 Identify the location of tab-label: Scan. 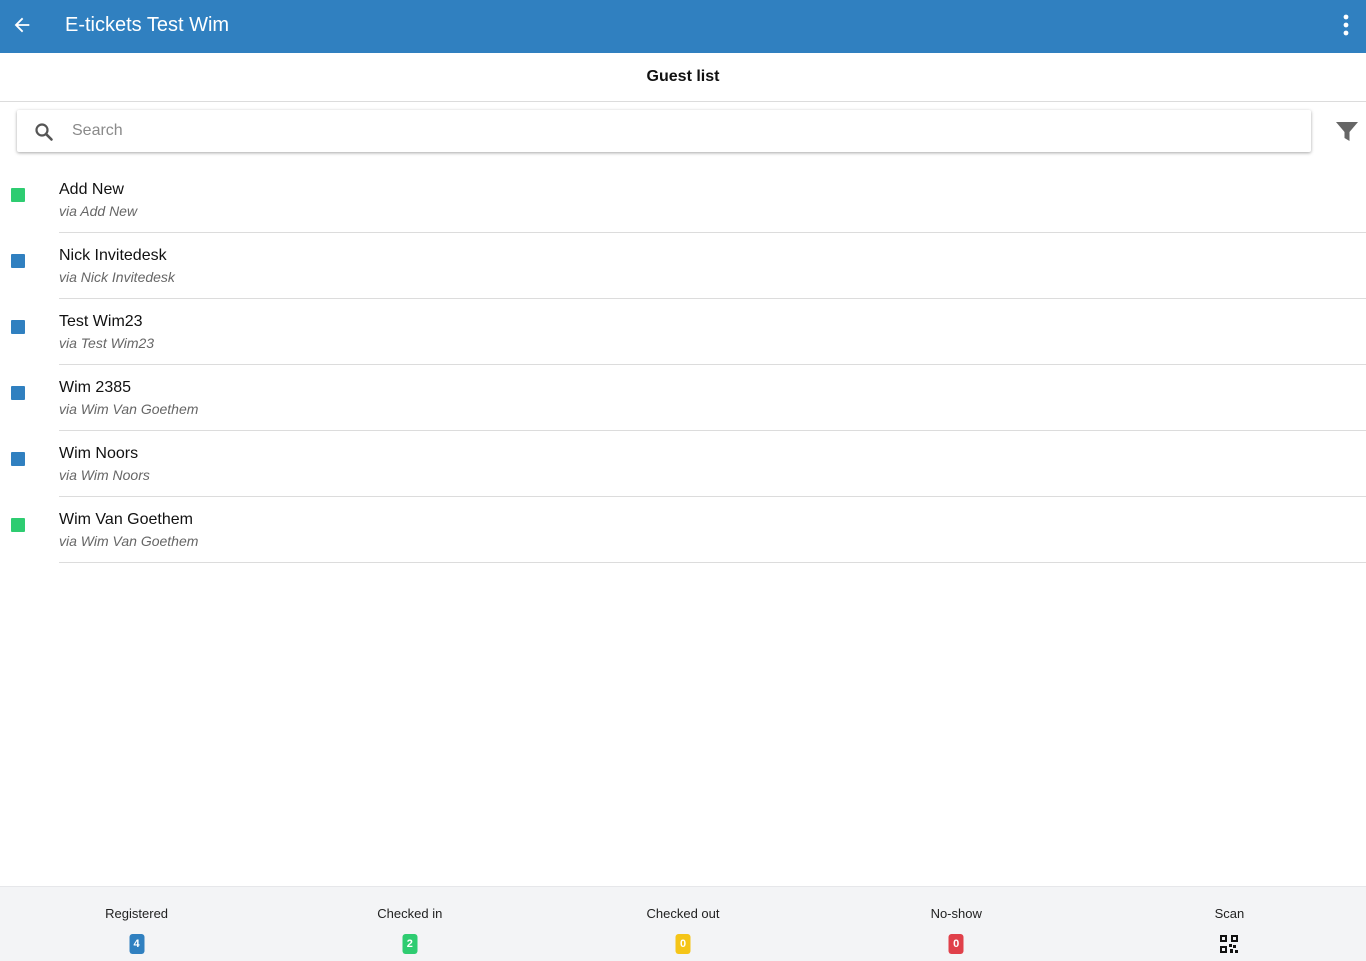
(1229, 913).